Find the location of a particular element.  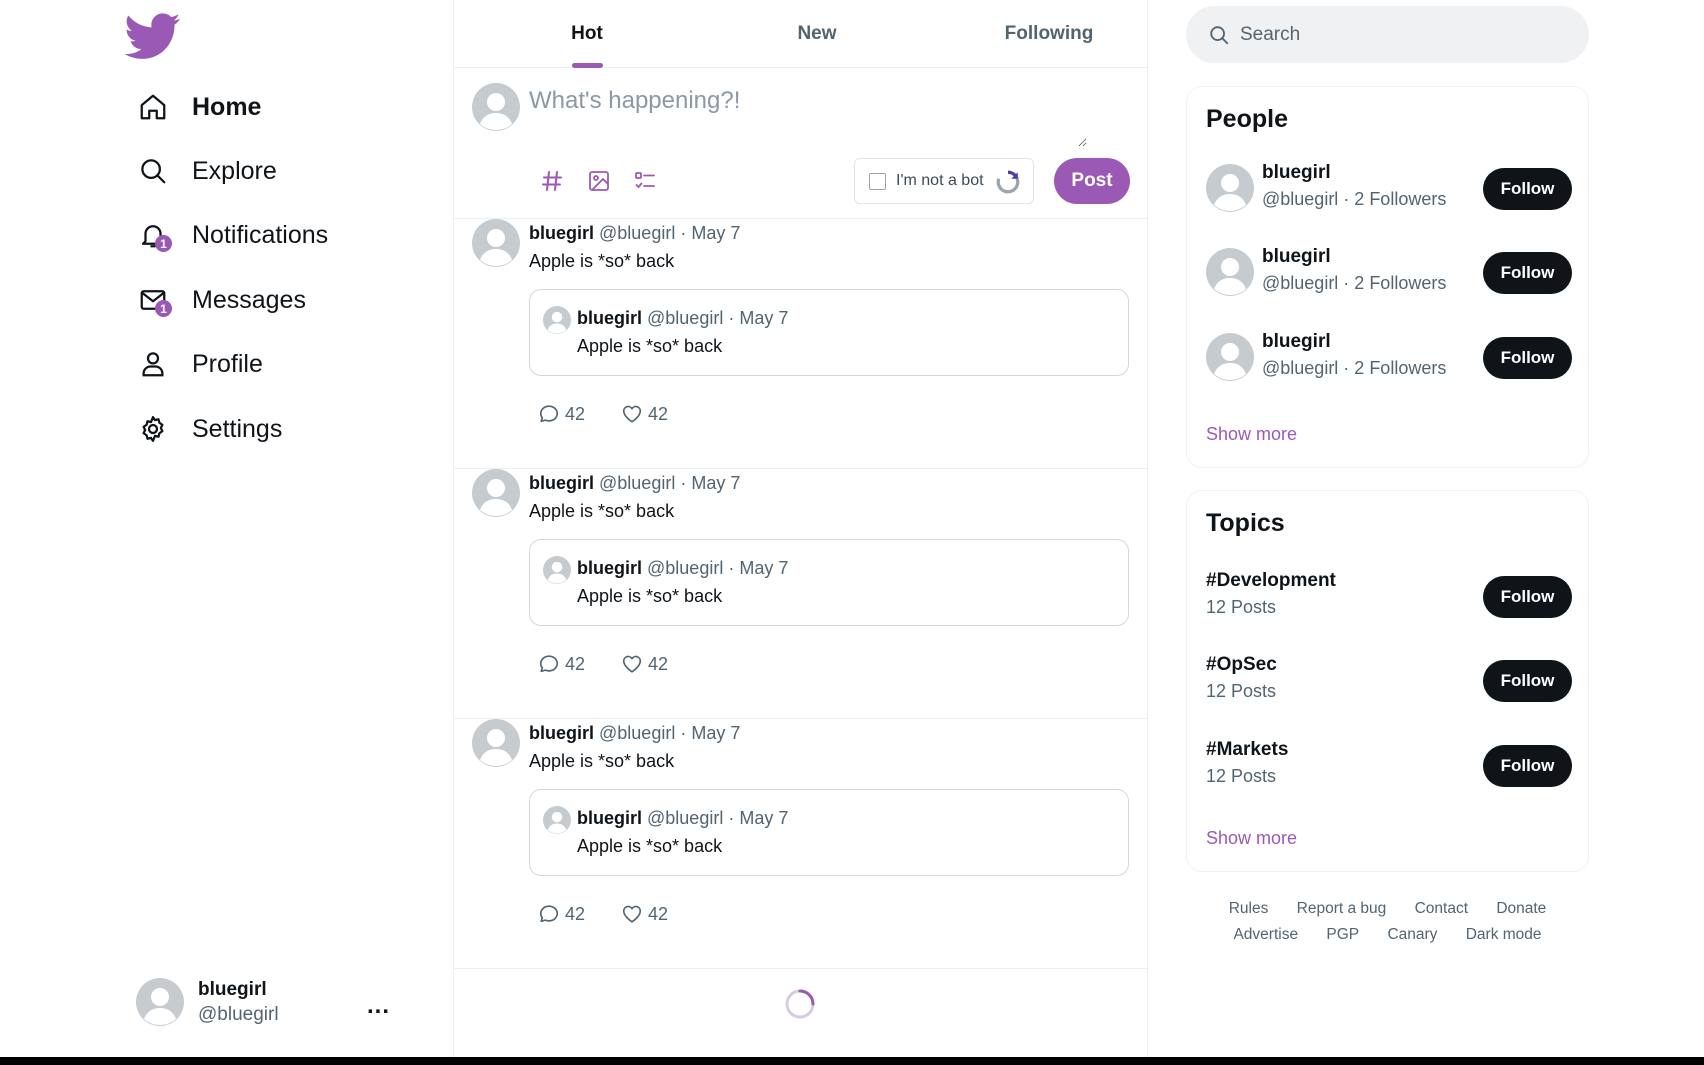

topic-name: #OpSec is located at coordinates (1241, 665).